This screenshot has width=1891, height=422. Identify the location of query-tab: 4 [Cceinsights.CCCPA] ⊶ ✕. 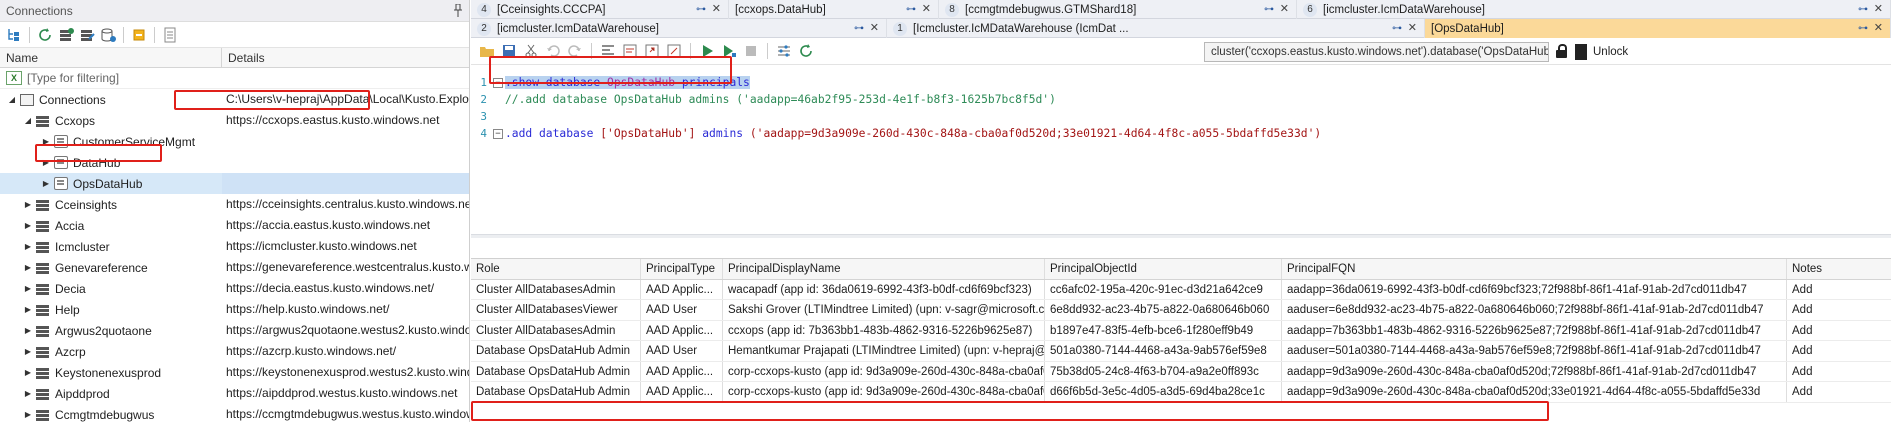
(600, 9).